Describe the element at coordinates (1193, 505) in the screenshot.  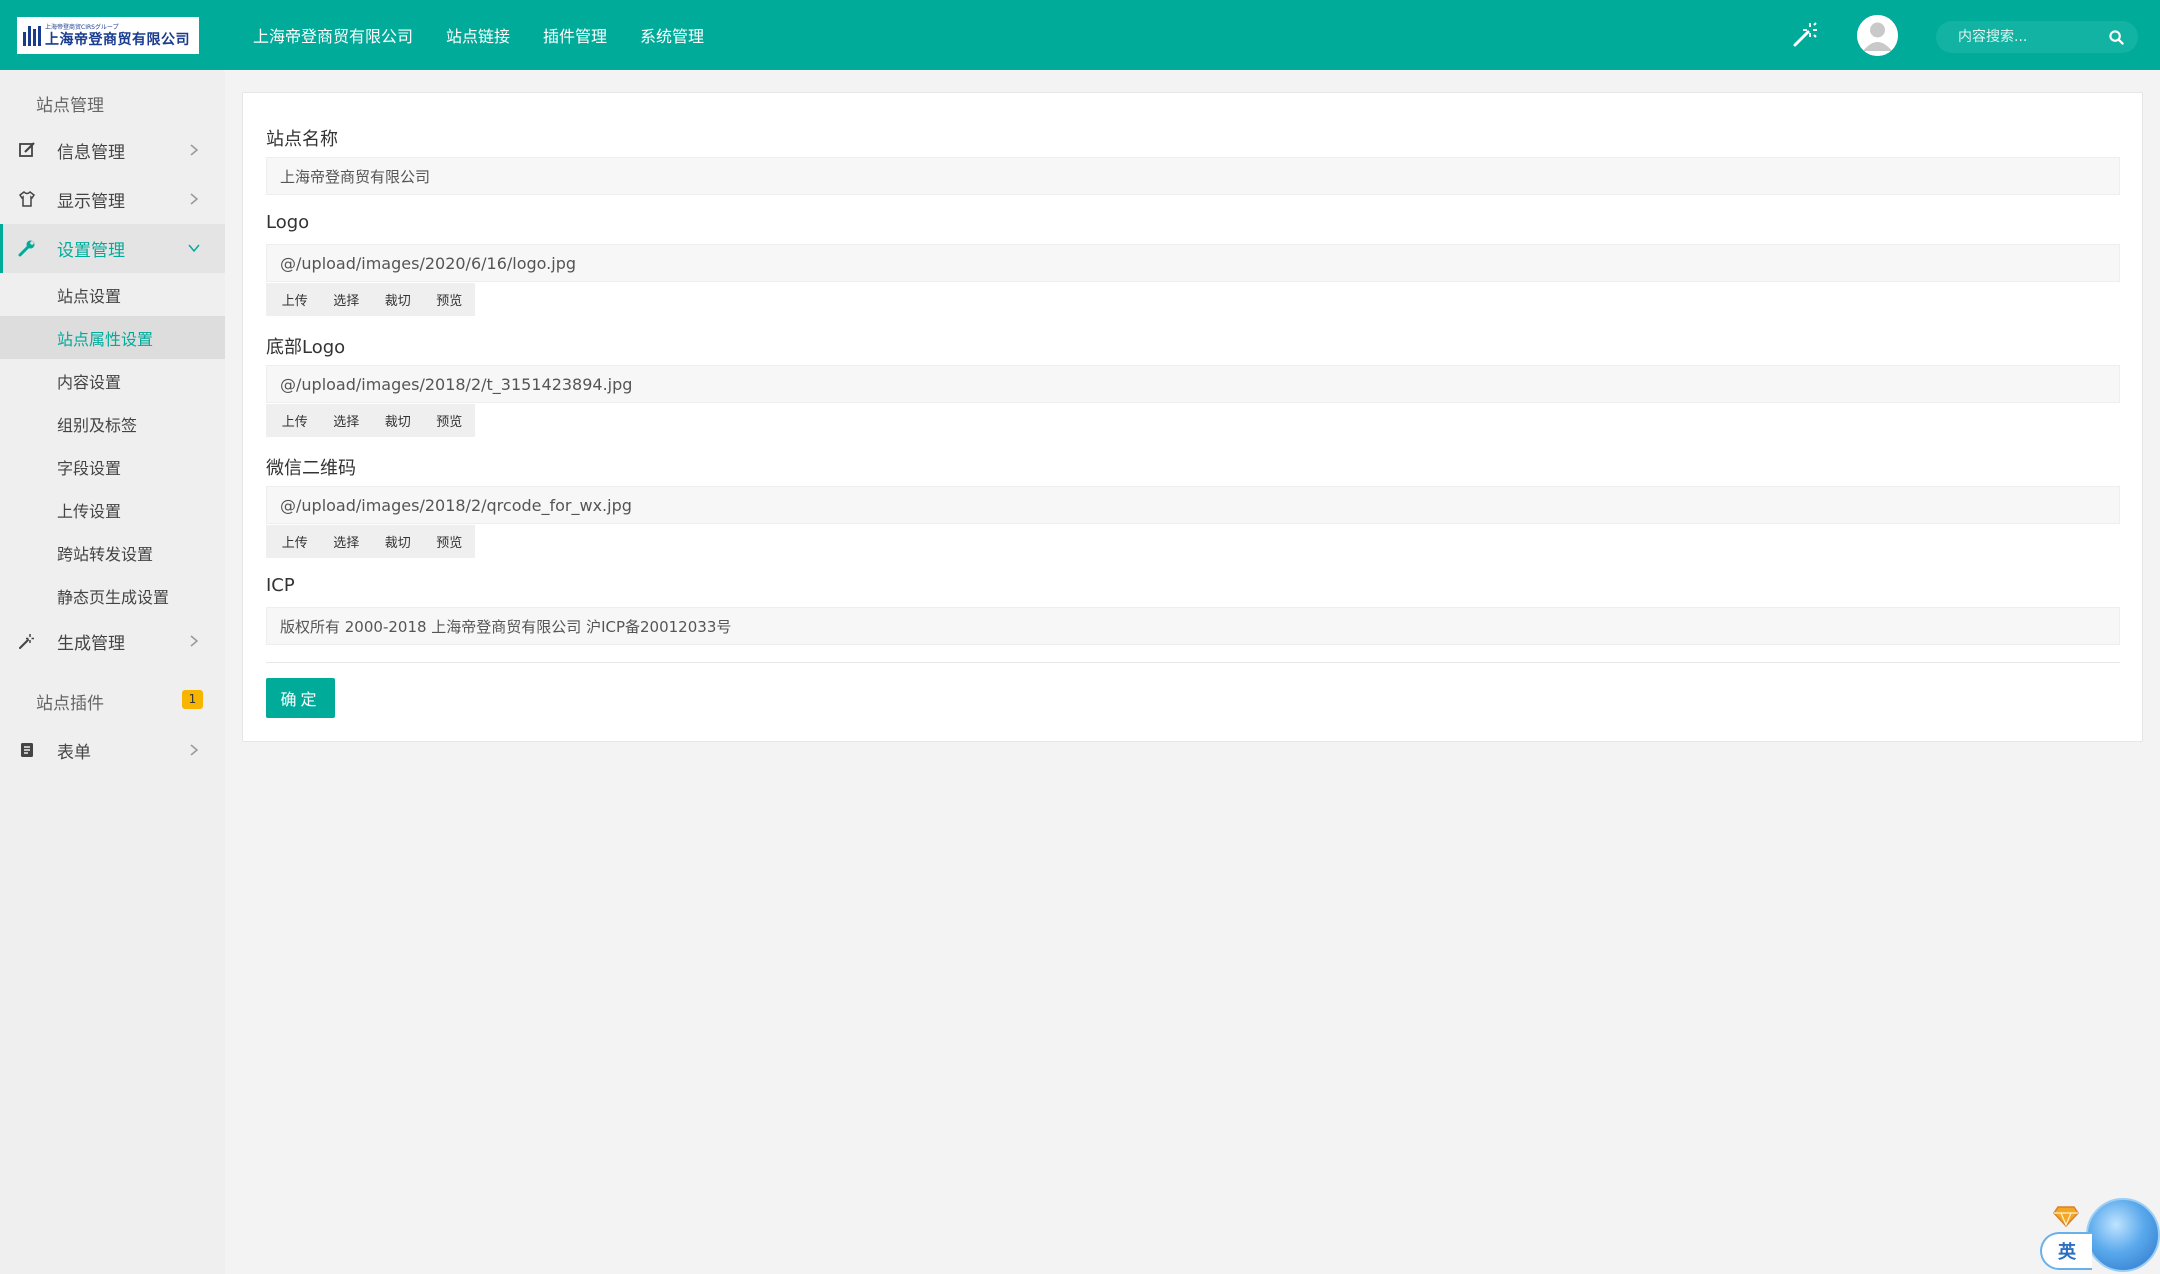
I see `wechat-qr-path-input` at that location.